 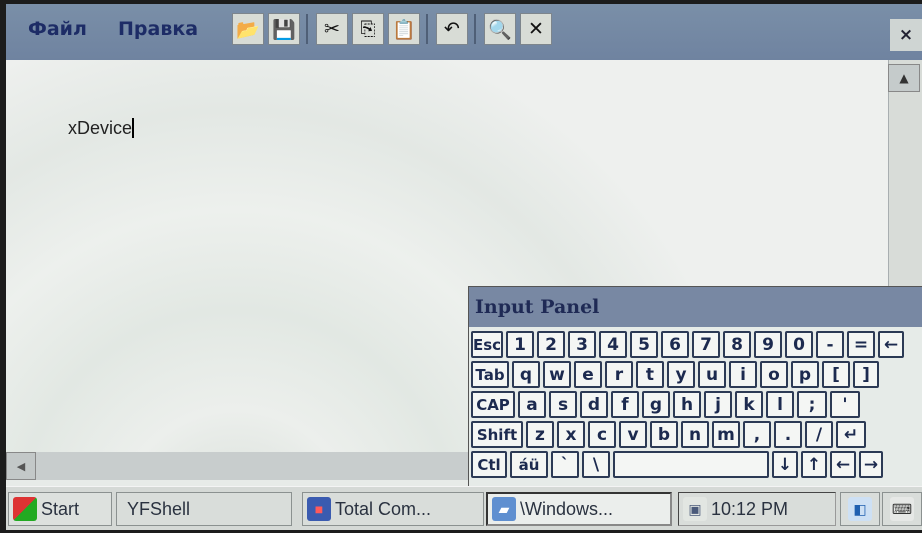 What do you see at coordinates (644, 344) in the screenshot?
I see `key-5: 5` at bounding box center [644, 344].